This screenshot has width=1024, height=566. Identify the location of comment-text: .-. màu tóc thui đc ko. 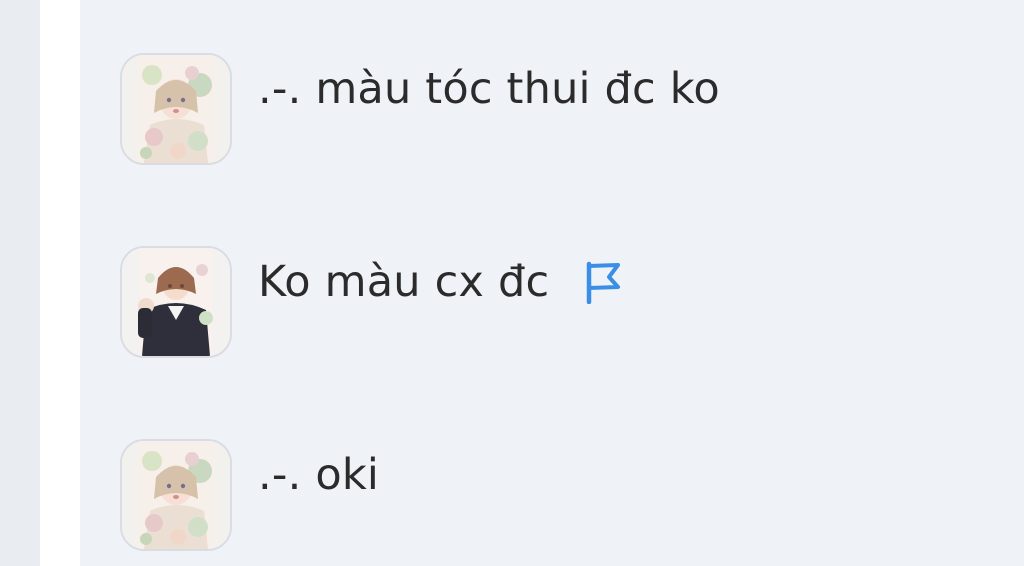
(489, 88).